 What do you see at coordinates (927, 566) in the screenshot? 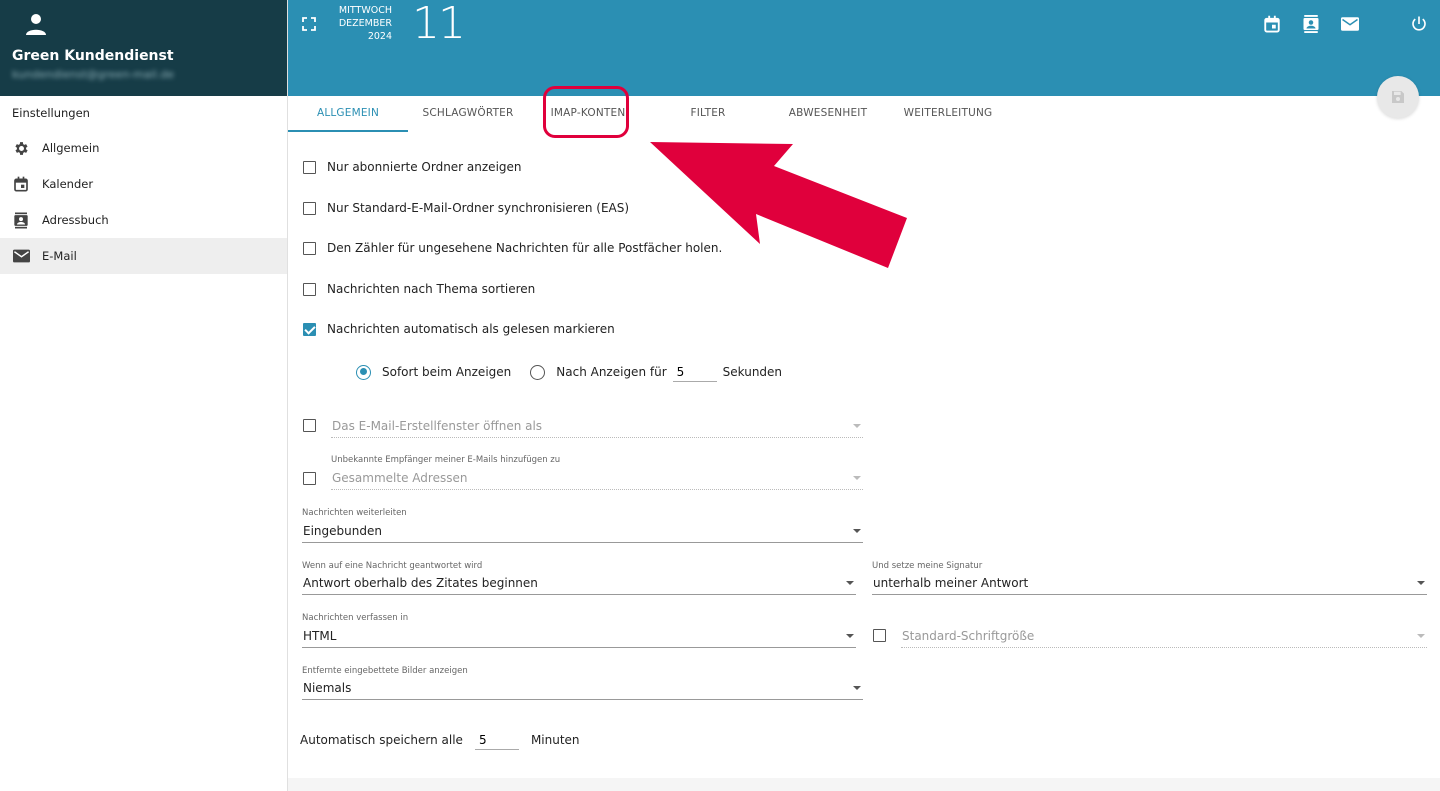
I see `field-label: Und setze meine Signatur` at bounding box center [927, 566].